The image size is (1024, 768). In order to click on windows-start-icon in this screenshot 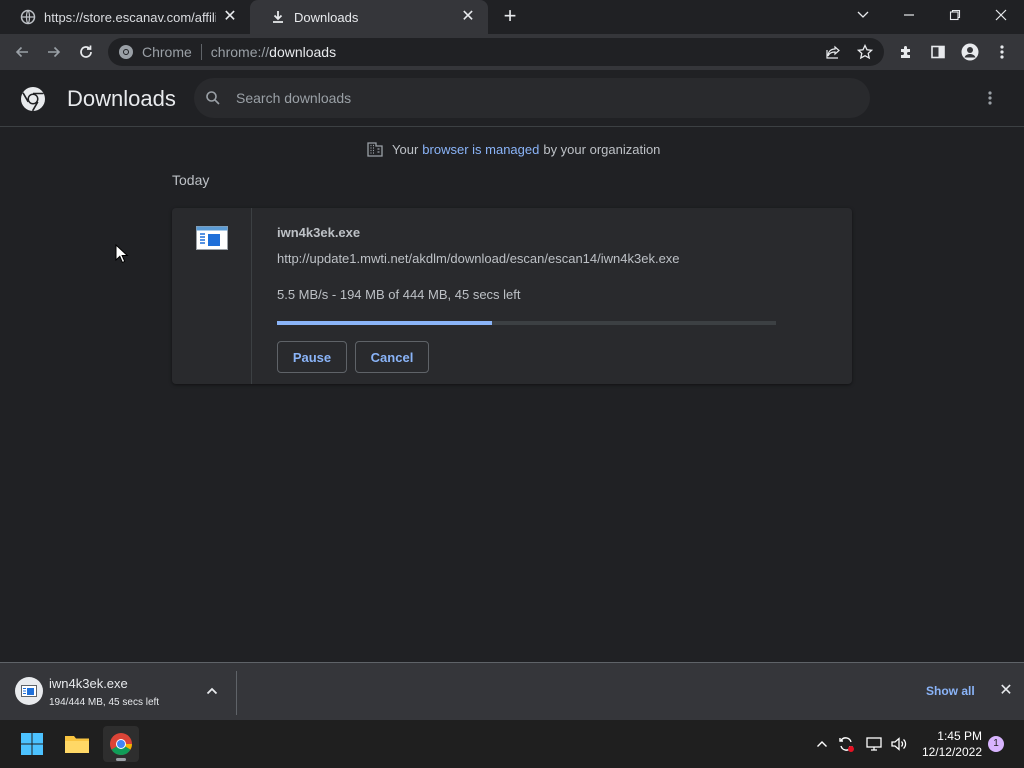, I will do `click(32, 744)`.